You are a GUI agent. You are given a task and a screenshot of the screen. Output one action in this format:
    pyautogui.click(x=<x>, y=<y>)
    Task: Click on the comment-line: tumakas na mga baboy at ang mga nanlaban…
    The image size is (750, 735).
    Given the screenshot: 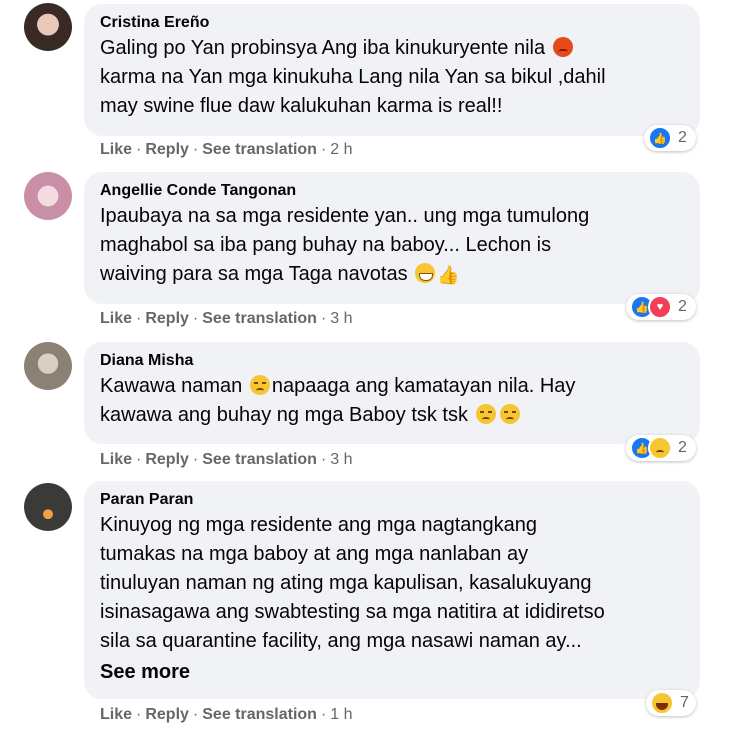 What is the action you would take?
    pyautogui.click(x=314, y=554)
    